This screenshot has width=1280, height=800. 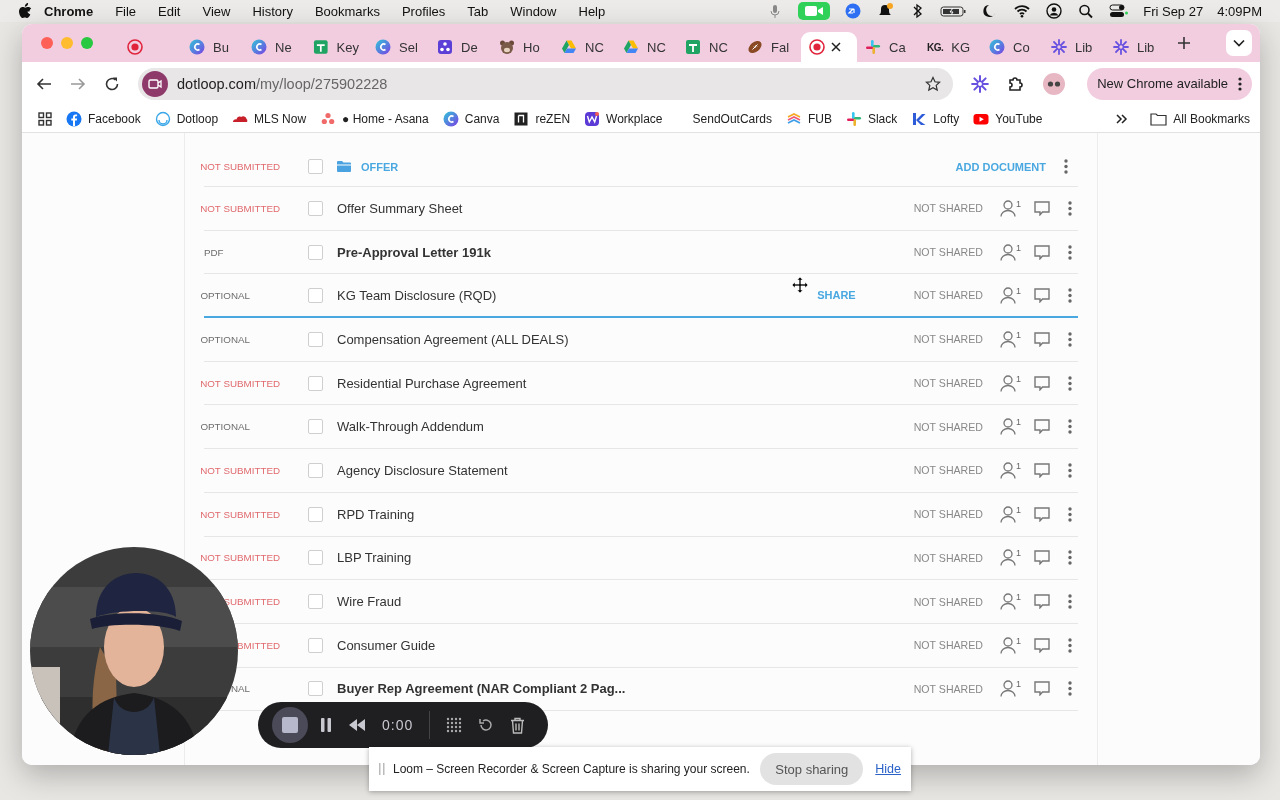 What do you see at coordinates (422, 470) in the screenshot?
I see `document-name: Agency Disclosure Statement` at bounding box center [422, 470].